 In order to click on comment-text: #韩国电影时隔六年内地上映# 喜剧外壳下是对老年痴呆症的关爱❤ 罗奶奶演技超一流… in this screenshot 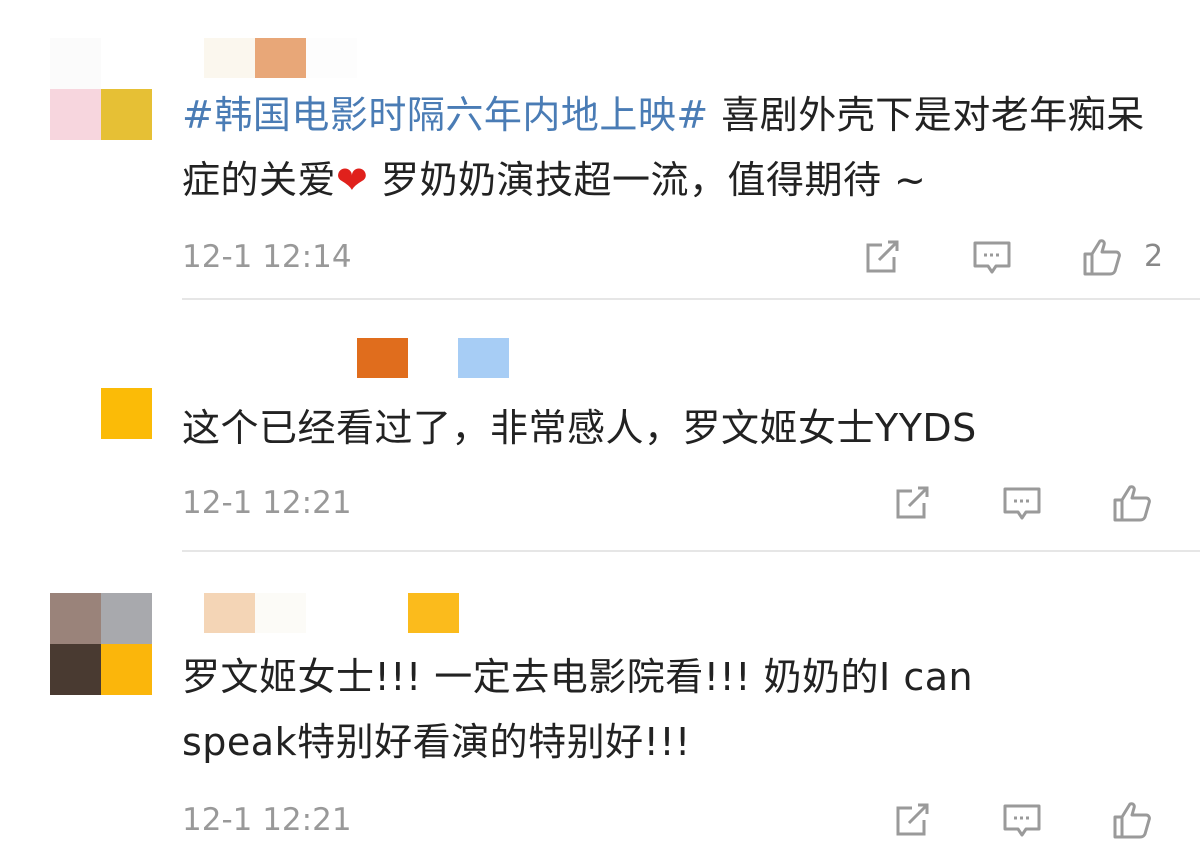, I will do `click(677, 148)`.